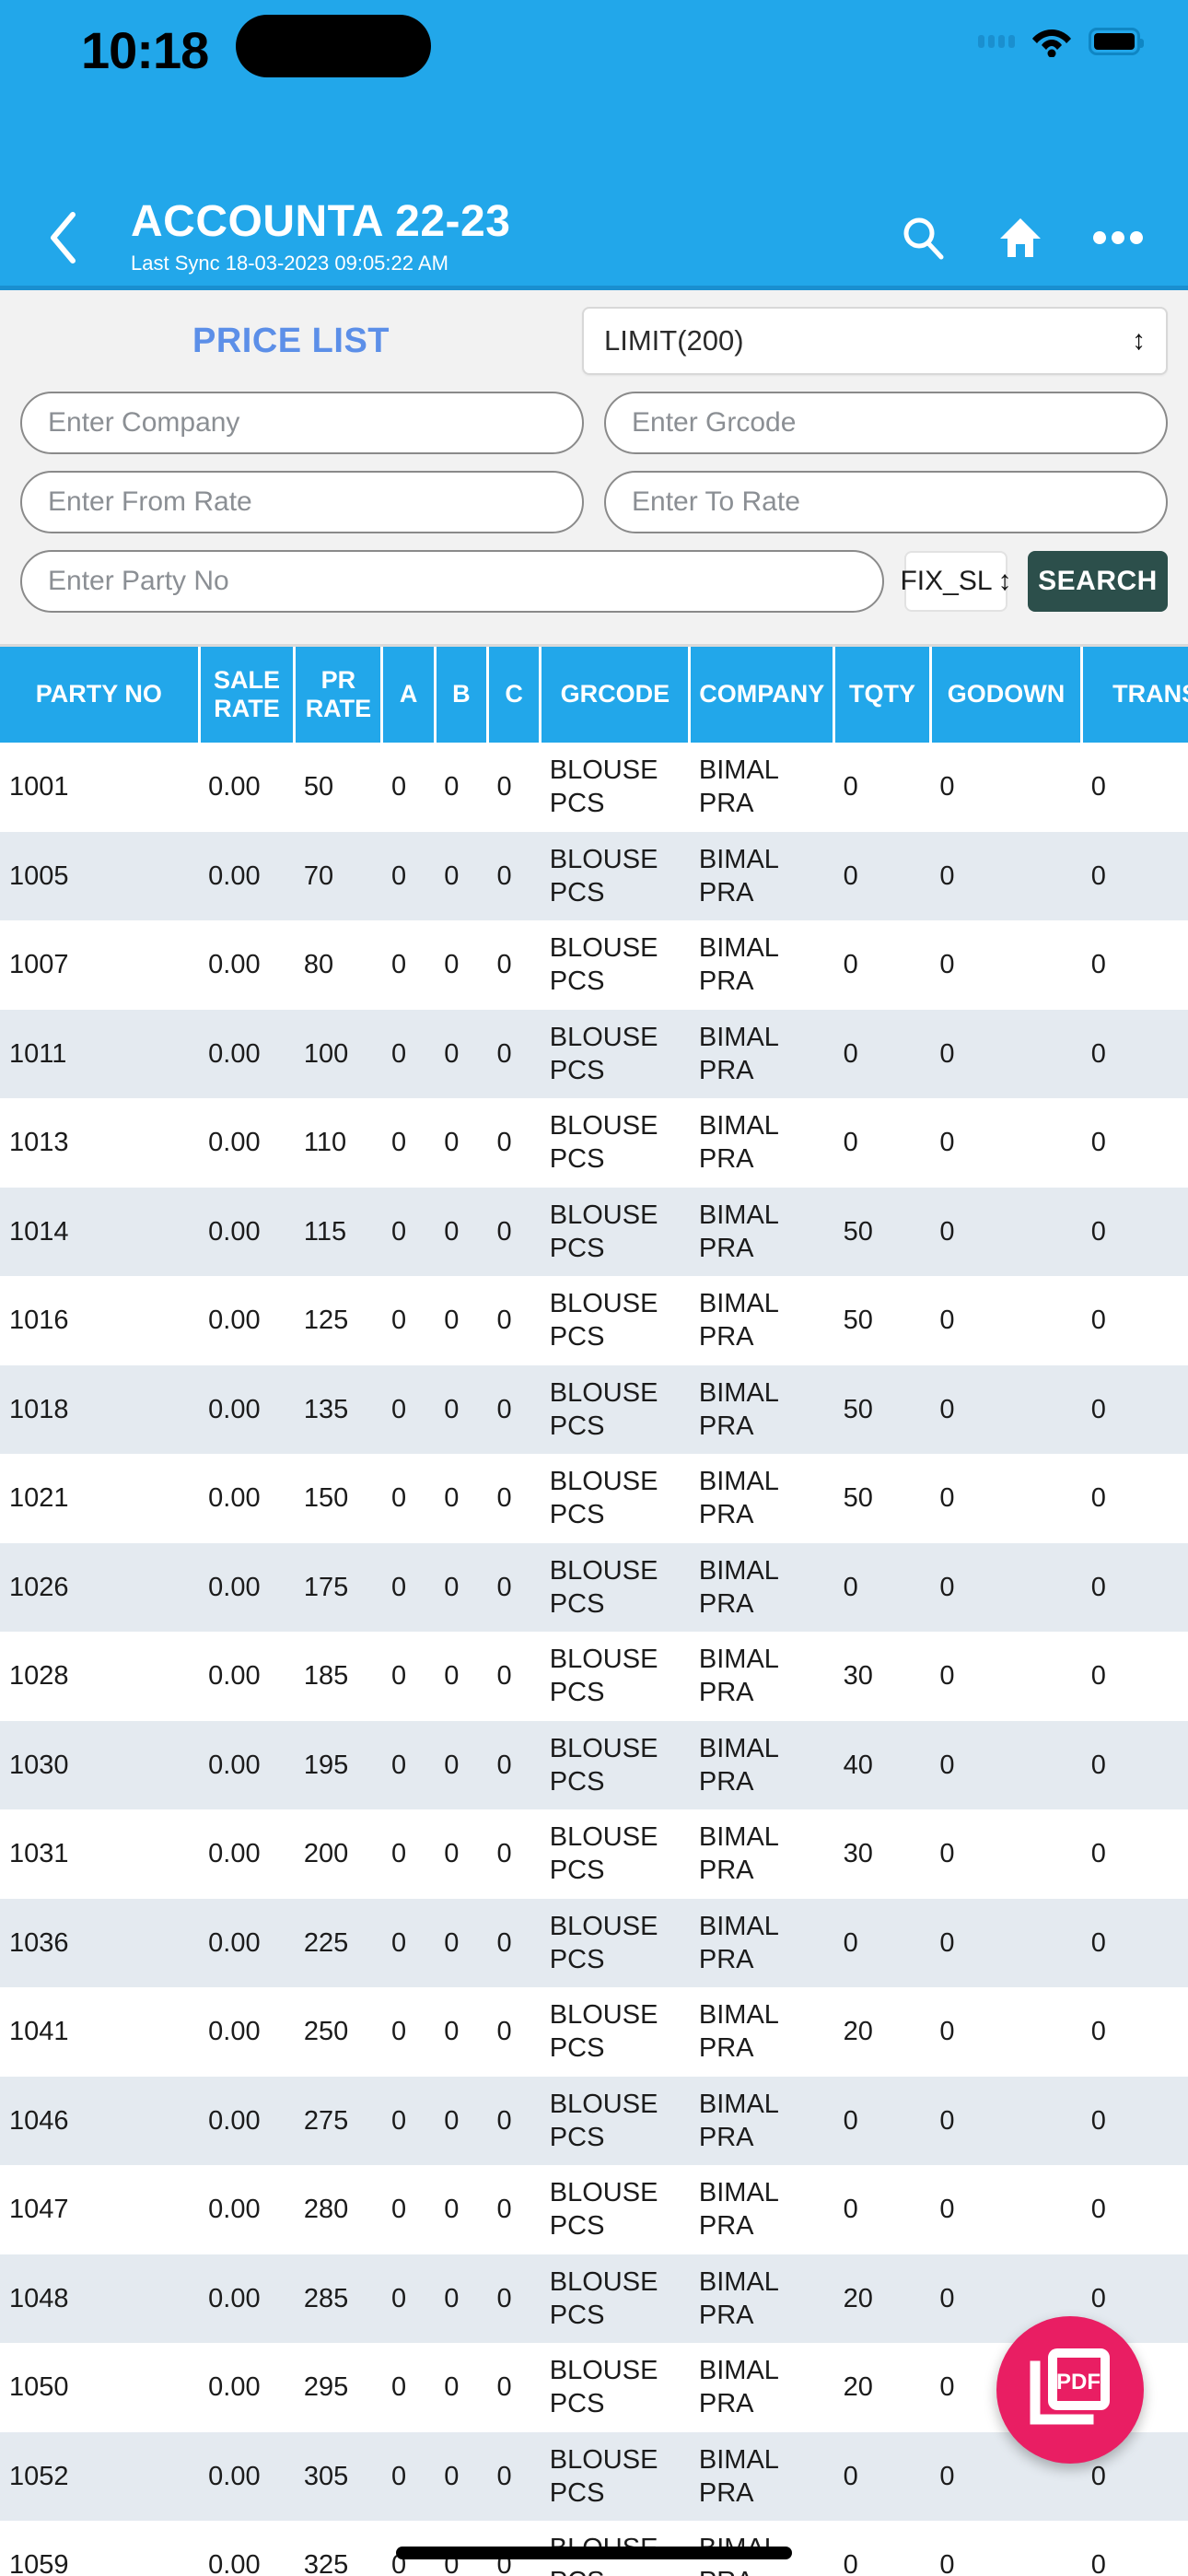 Image resolution: width=1188 pixels, height=2576 pixels. I want to click on table-row: 1028 0.00 185 0 0 0 BLOUSE PCS BIMAL PRA 30 0 0, so click(594, 1676).